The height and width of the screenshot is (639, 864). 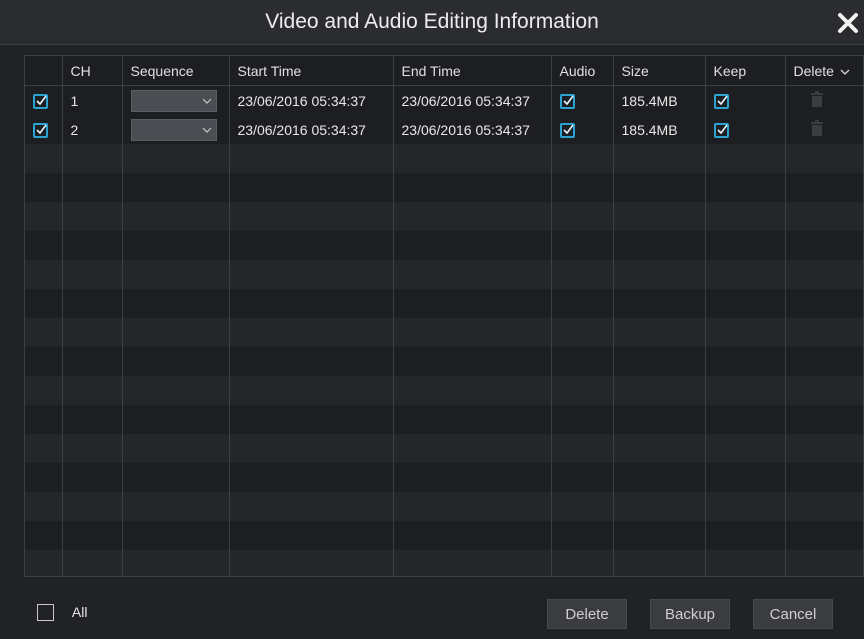 I want to click on header-end-time: End Time, so click(x=472, y=71).